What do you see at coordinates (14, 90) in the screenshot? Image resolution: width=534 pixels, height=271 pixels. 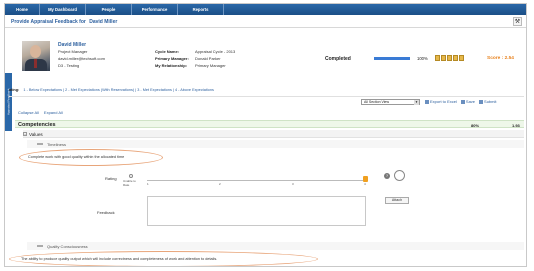 I see `rating-legend-label: ating:` at bounding box center [14, 90].